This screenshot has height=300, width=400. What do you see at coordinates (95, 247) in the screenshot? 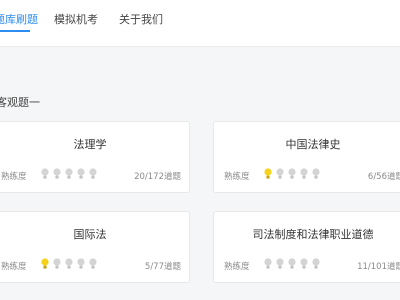
I see `subject-card: 国际法 熟练度 5/77道题` at bounding box center [95, 247].